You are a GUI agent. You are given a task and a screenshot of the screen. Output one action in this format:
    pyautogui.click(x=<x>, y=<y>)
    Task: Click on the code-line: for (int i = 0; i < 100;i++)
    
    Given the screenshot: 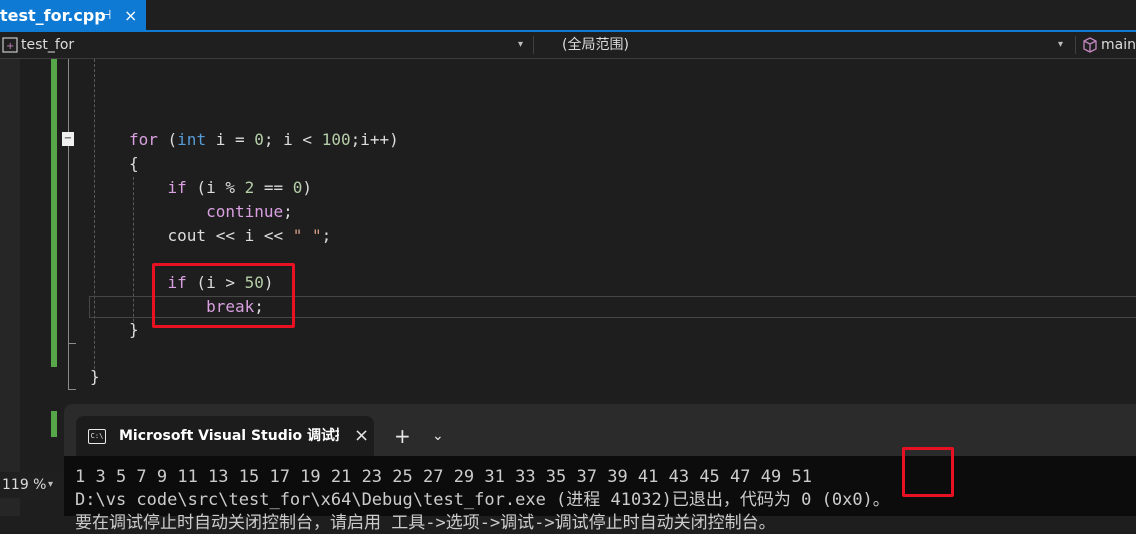 What is the action you would take?
    pyautogui.click(x=264, y=140)
    